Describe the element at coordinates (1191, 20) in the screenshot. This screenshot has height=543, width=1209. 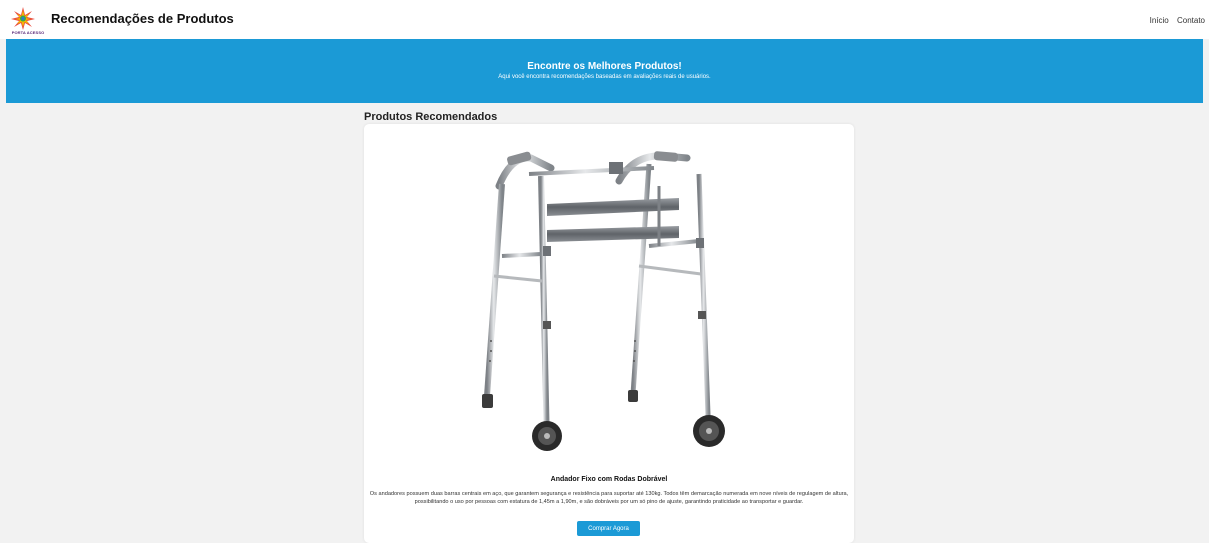
I see `nav-link-contato: Contato` at that location.